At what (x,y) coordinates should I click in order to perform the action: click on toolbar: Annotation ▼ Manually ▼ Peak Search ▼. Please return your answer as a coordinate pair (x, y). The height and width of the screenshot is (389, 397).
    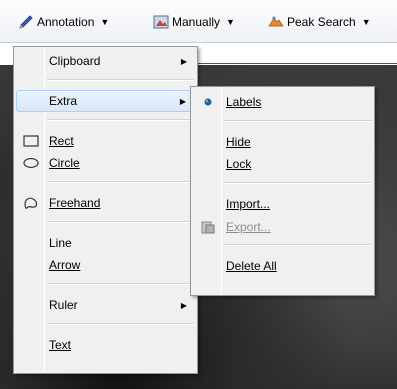
    Looking at the image, I should click on (198, 21).